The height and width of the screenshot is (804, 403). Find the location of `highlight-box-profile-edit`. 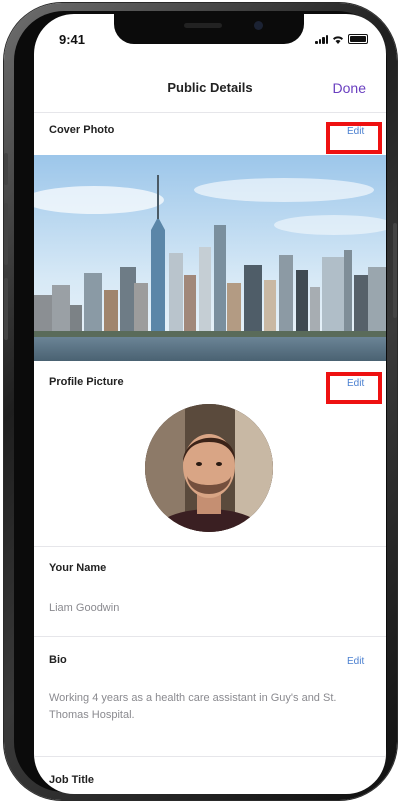

highlight-box-profile-edit is located at coordinates (354, 388).